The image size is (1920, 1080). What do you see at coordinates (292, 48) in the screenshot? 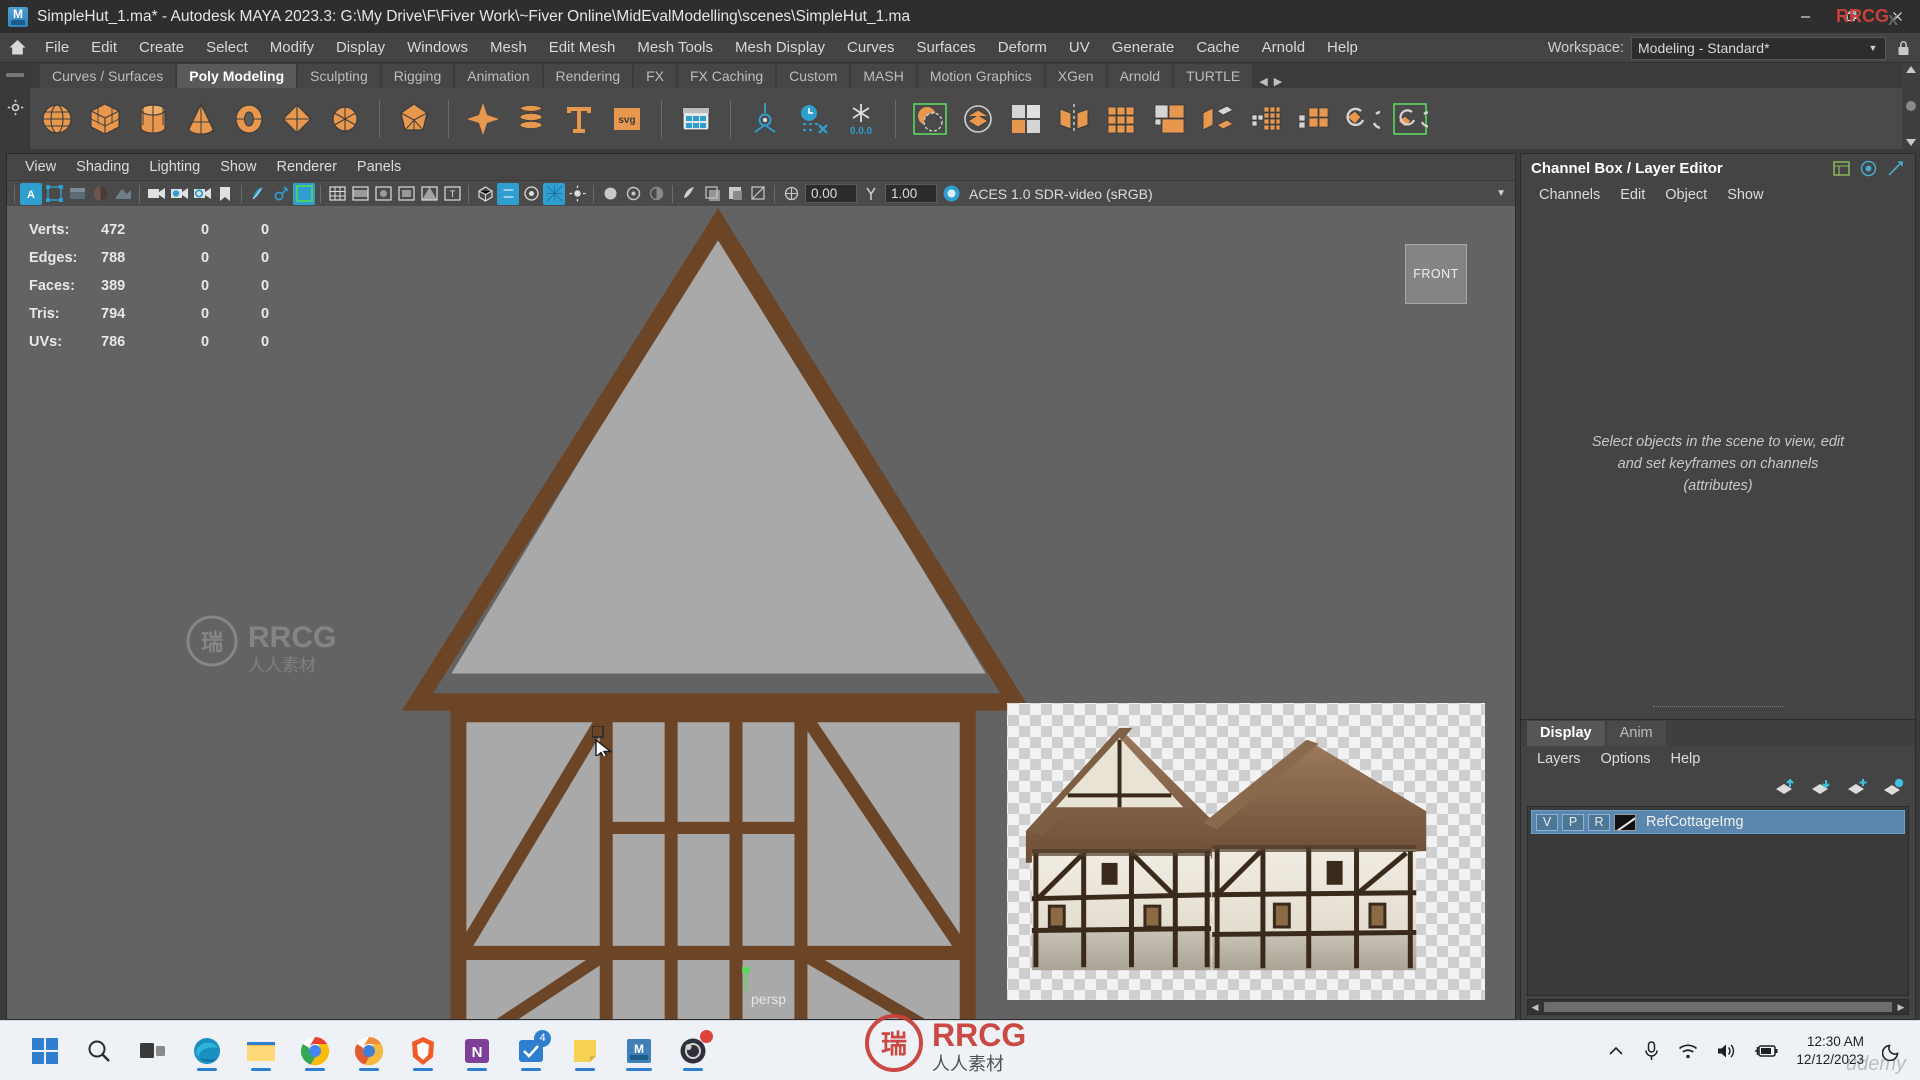
I see `menu-modify: Modify` at bounding box center [292, 48].